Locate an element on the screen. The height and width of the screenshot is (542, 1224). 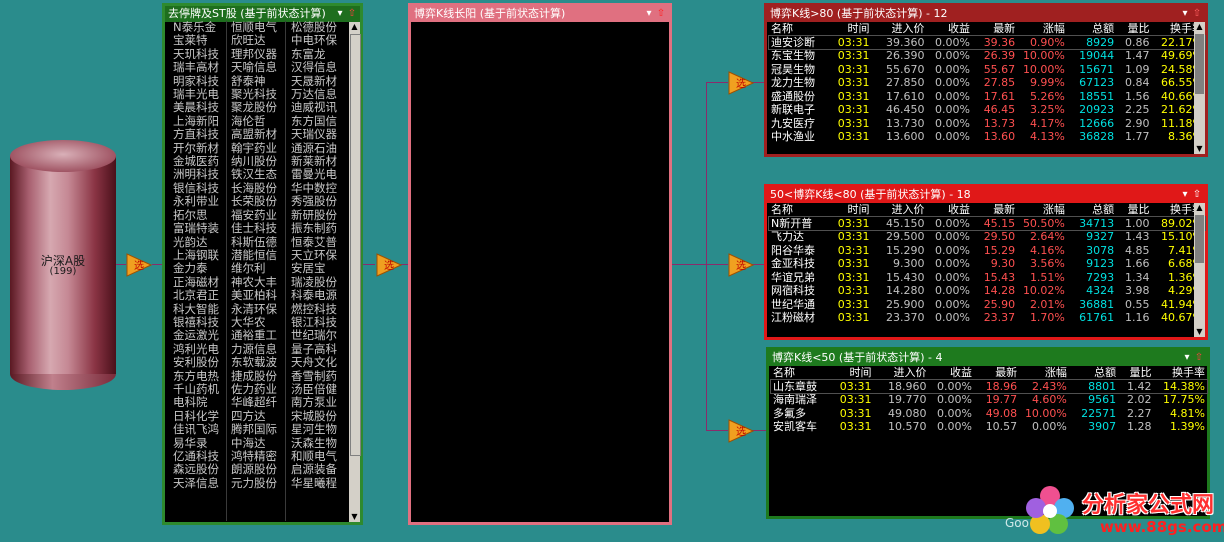
stock-list-item: 四方达 is located at coordinates (254, 416).